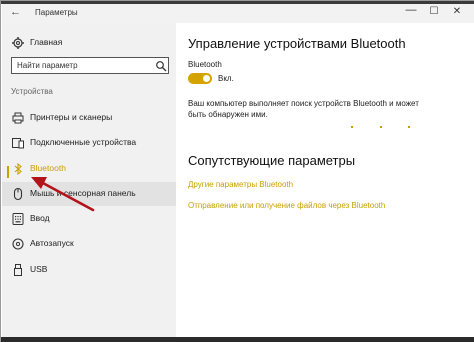  I want to click on sidebar-item-input: Ввод, so click(89, 219).